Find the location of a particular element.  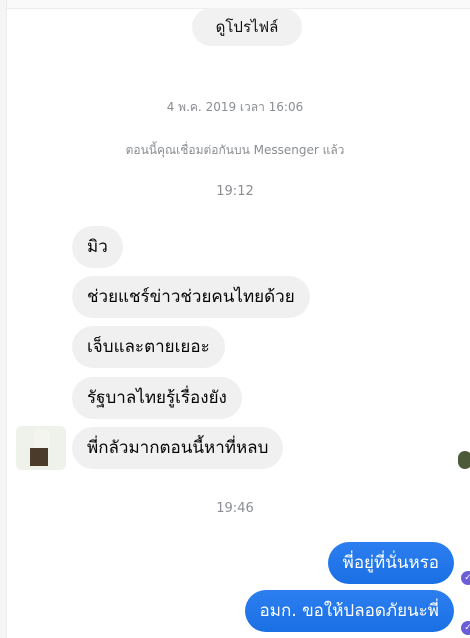

sender-avatar is located at coordinates (41, 448).